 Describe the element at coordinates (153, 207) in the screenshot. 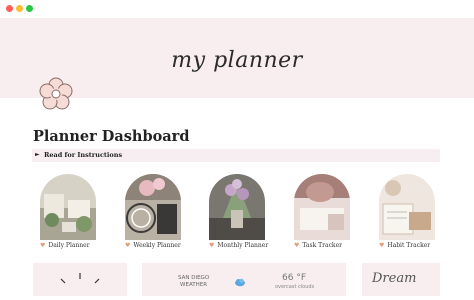

I see `weekly-planner-image` at that location.